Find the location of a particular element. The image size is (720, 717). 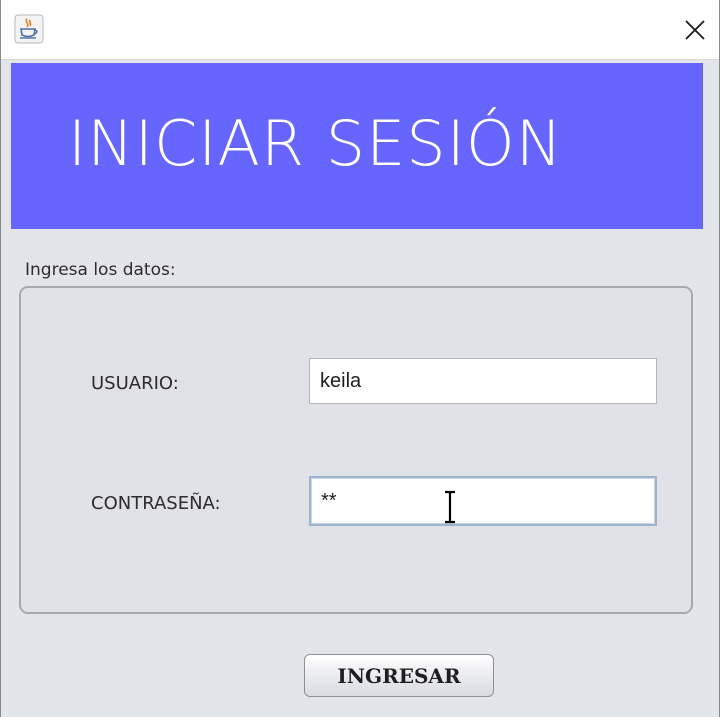

password-field is located at coordinates (483, 501).